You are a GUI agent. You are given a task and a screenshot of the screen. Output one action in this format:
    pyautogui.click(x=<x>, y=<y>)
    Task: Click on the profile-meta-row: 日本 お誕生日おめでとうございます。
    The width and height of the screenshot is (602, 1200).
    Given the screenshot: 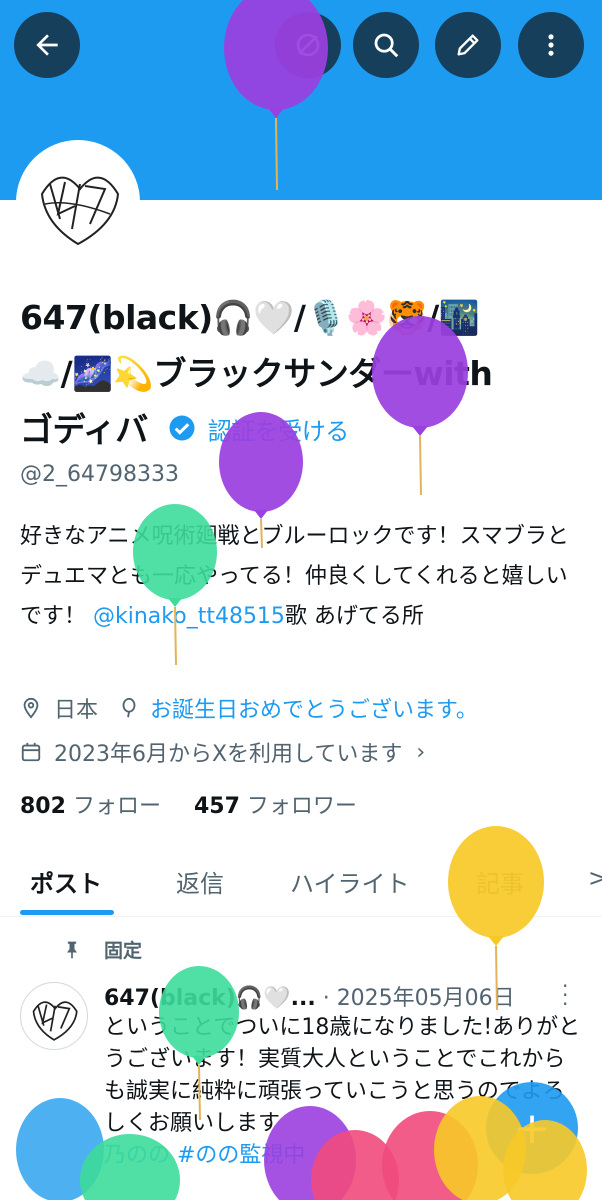 What is the action you would take?
    pyautogui.click(x=249, y=708)
    